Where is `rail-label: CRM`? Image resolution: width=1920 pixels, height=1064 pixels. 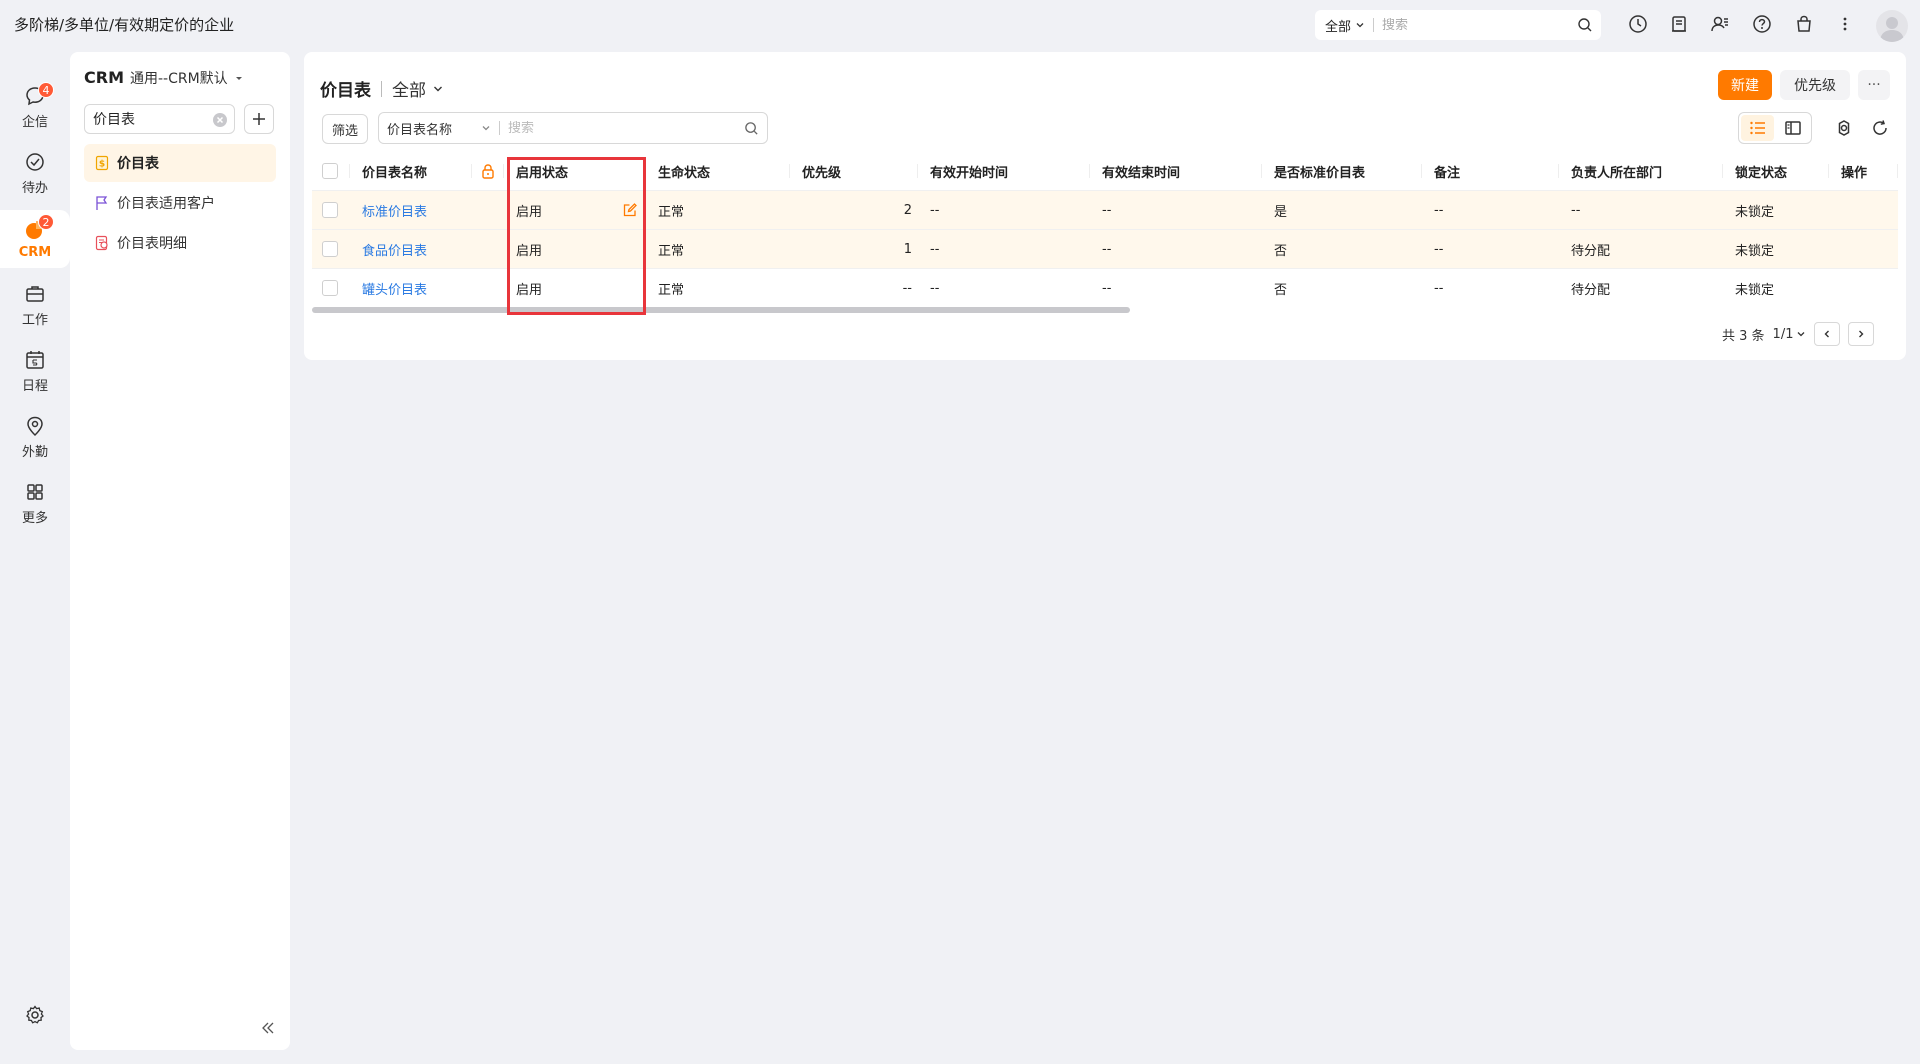
rail-label: CRM is located at coordinates (35, 252).